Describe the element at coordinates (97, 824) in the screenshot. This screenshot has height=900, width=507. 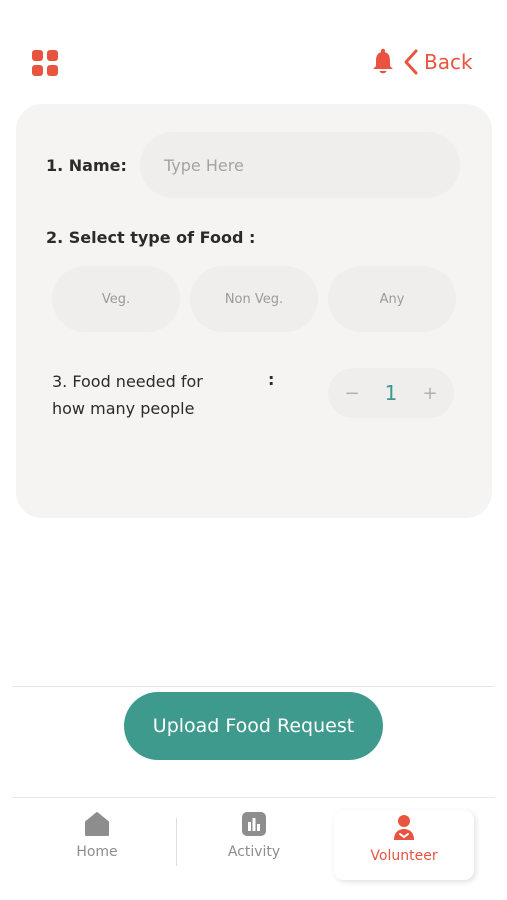
I see `home-icon` at that location.